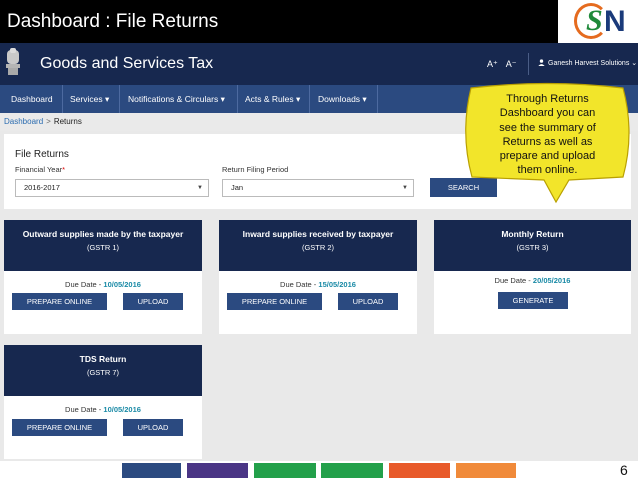 The image size is (638, 478). I want to click on tile-header: TDS Return (GSTR 7), so click(103, 370).